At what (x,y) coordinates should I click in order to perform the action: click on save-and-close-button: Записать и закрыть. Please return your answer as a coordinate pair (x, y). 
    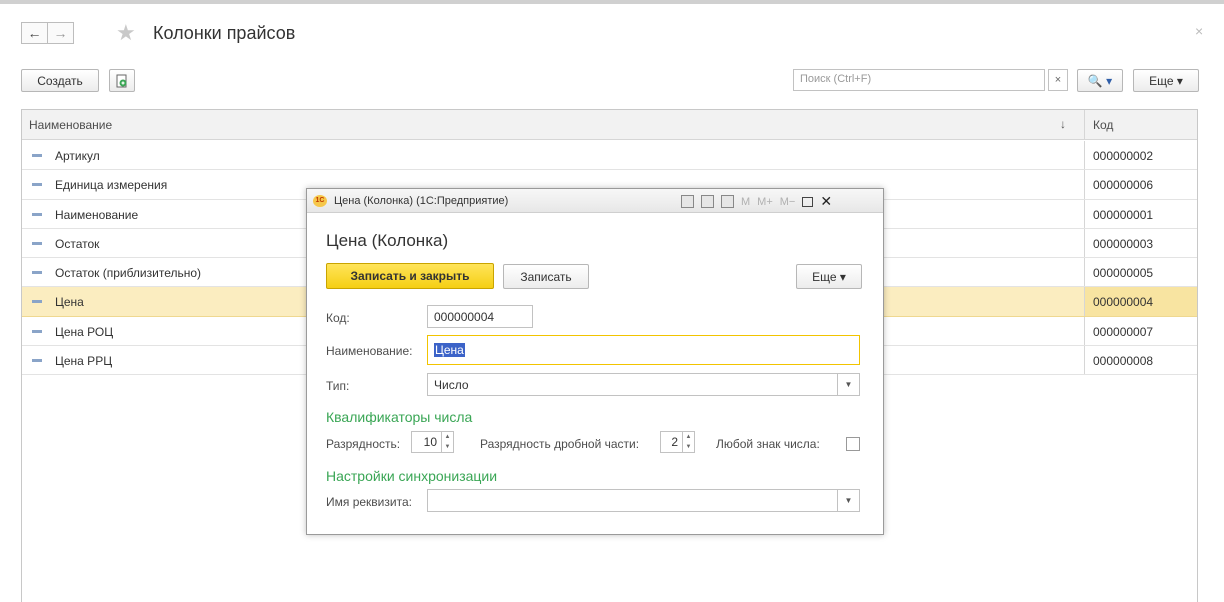
    Looking at the image, I should click on (410, 276).